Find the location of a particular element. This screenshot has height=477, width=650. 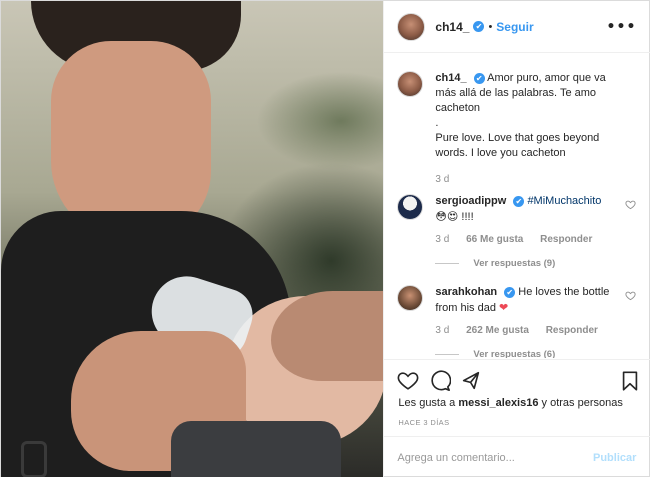

view-replies-button: Ver respuestas (9) is located at coordinates (524, 263).